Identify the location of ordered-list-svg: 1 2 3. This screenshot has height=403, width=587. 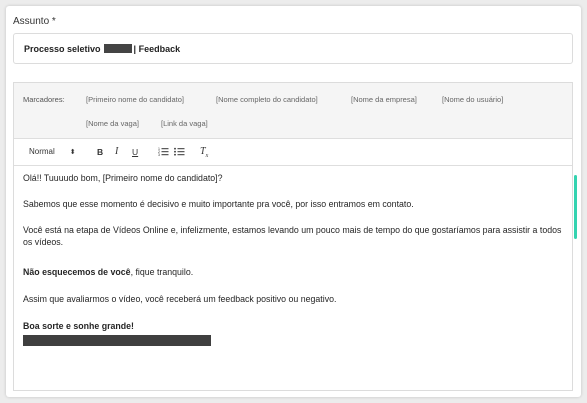
(163, 152).